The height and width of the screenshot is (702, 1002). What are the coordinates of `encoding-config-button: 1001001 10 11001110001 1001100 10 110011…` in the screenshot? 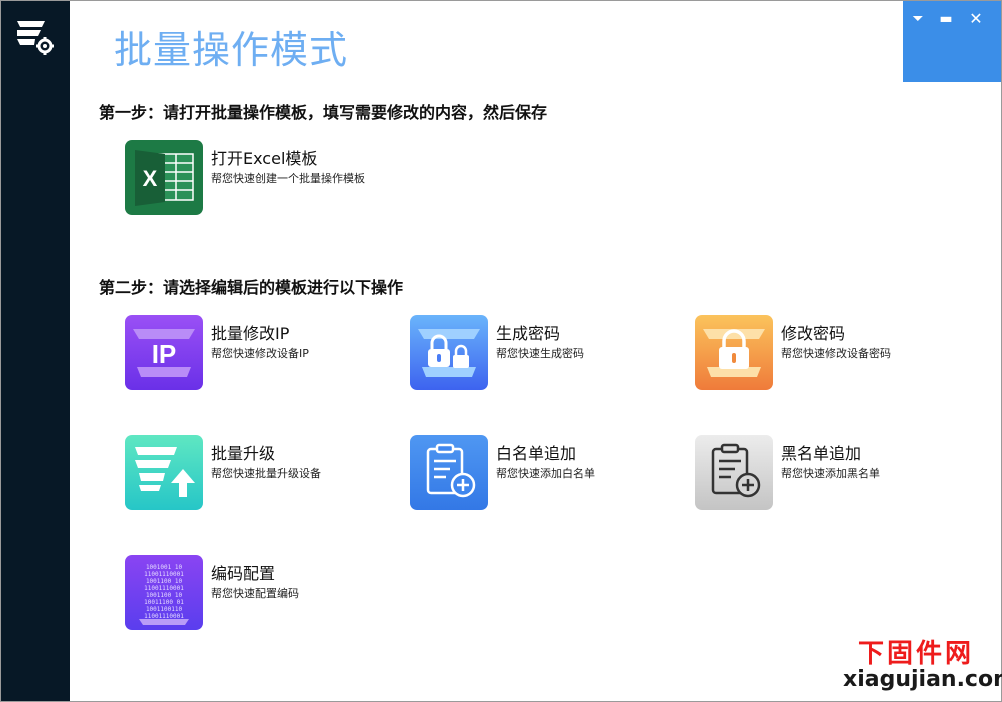 It's located at (260, 594).